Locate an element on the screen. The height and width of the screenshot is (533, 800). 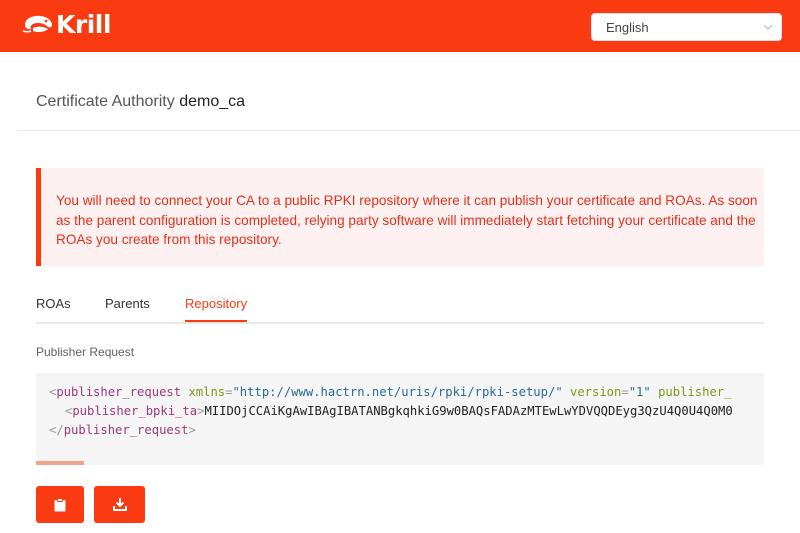
publisher-request-label: Publisher Request is located at coordinates (85, 352).